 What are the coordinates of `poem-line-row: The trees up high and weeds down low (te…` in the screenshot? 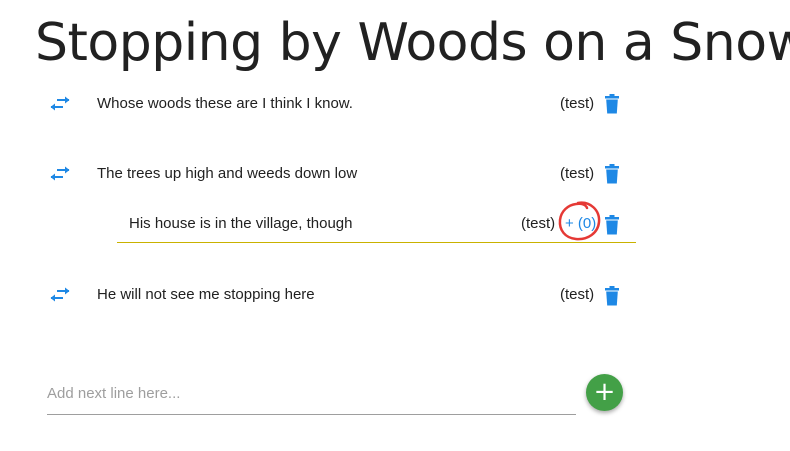 It's located at (395, 174).